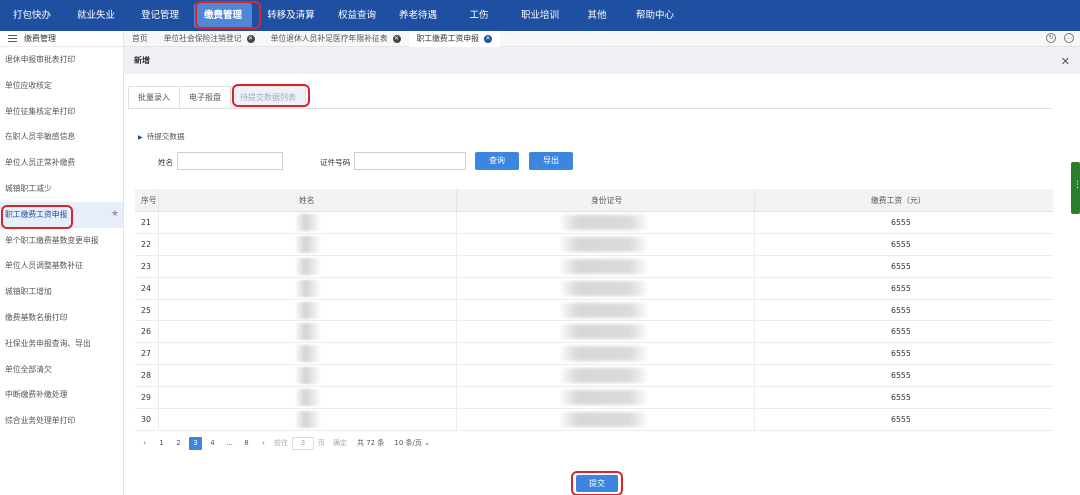  Describe the element at coordinates (335, 162) in the screenshot. I see `id-label: 证件号码` at that location.